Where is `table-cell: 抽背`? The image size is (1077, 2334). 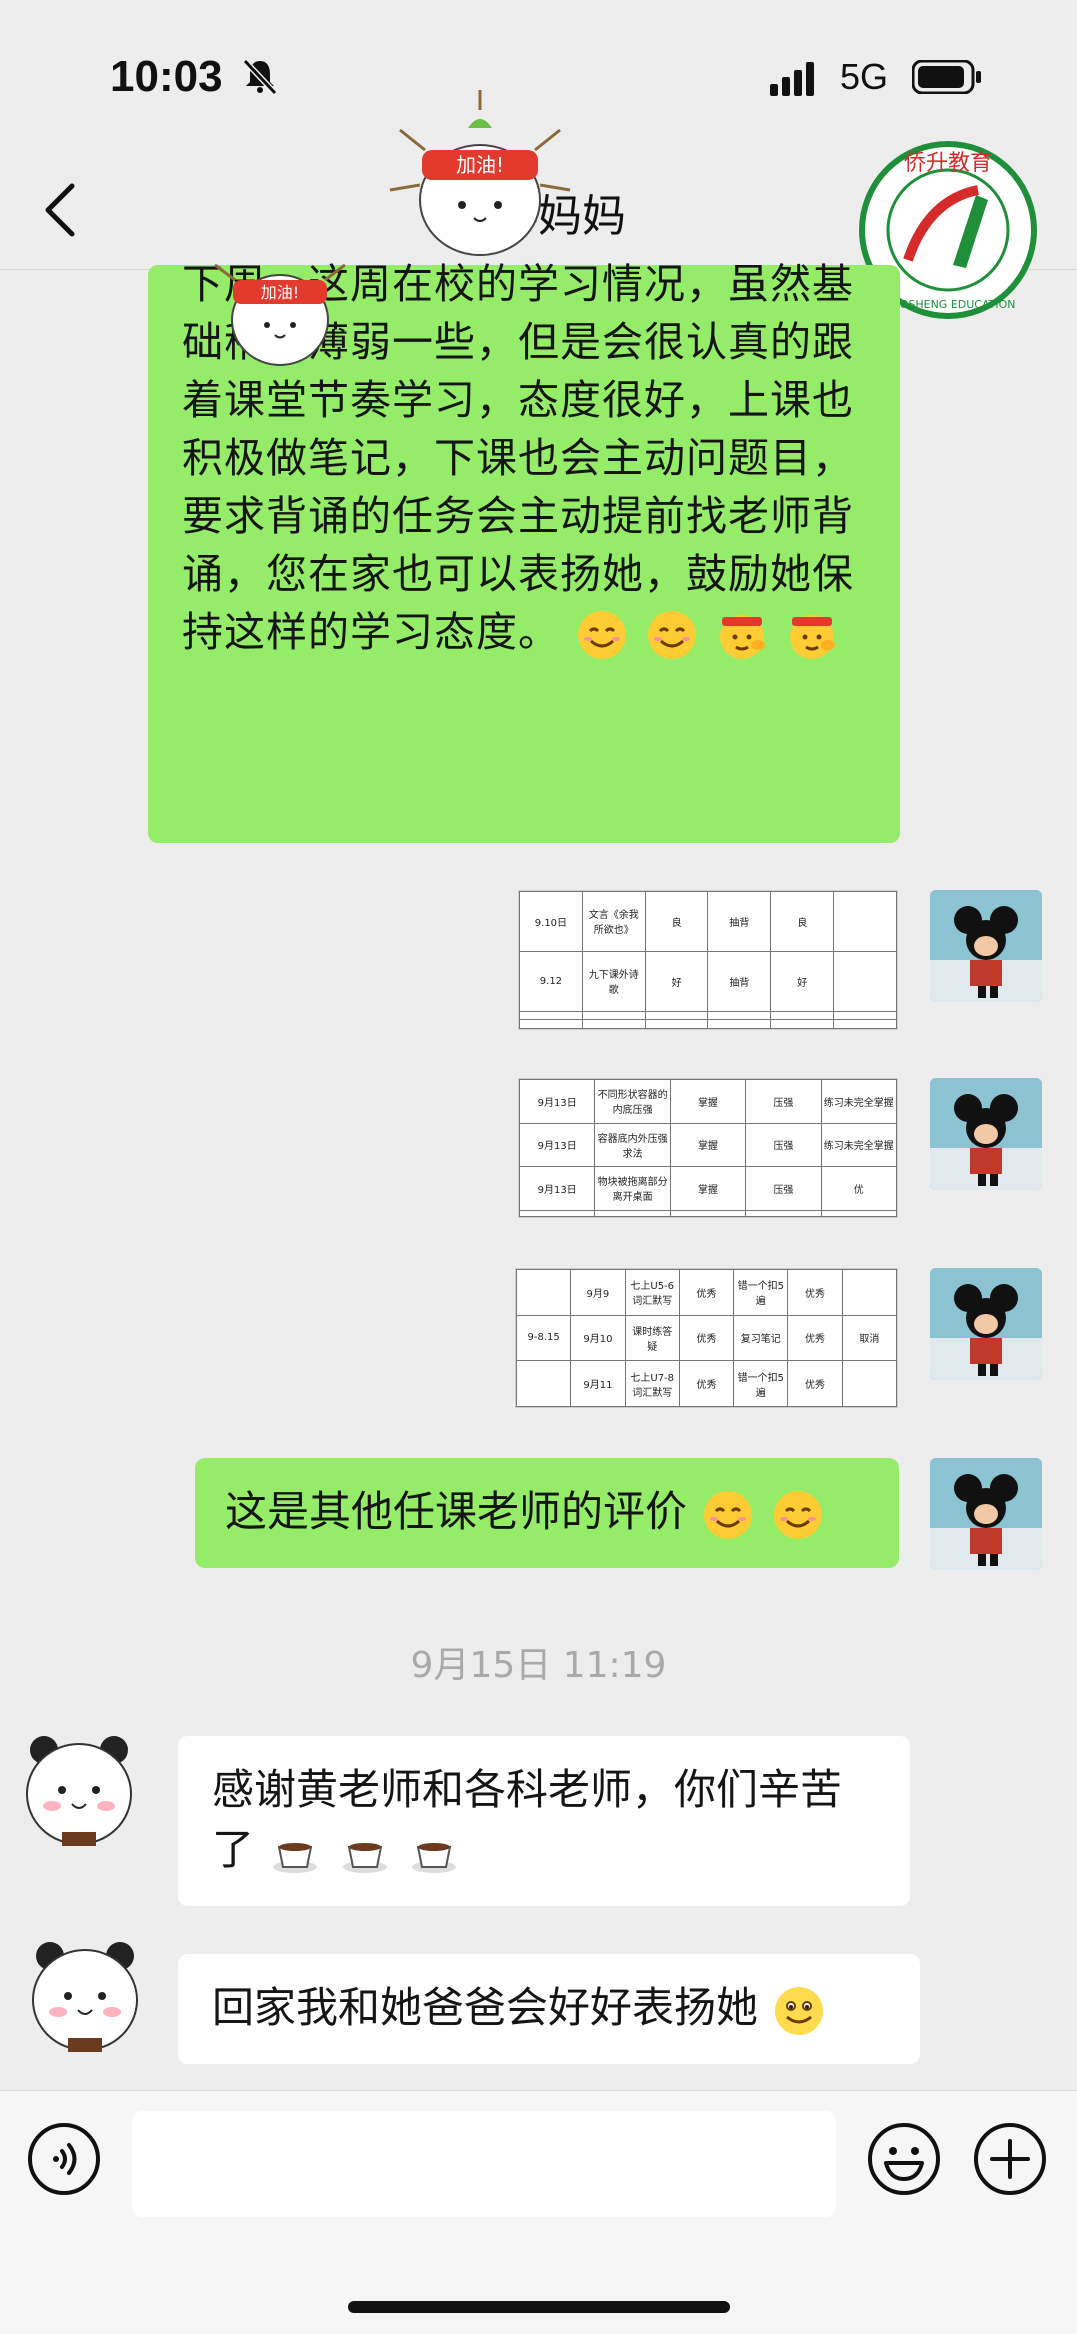 table-cell: 抽背 is located at coordinates (739, 921).